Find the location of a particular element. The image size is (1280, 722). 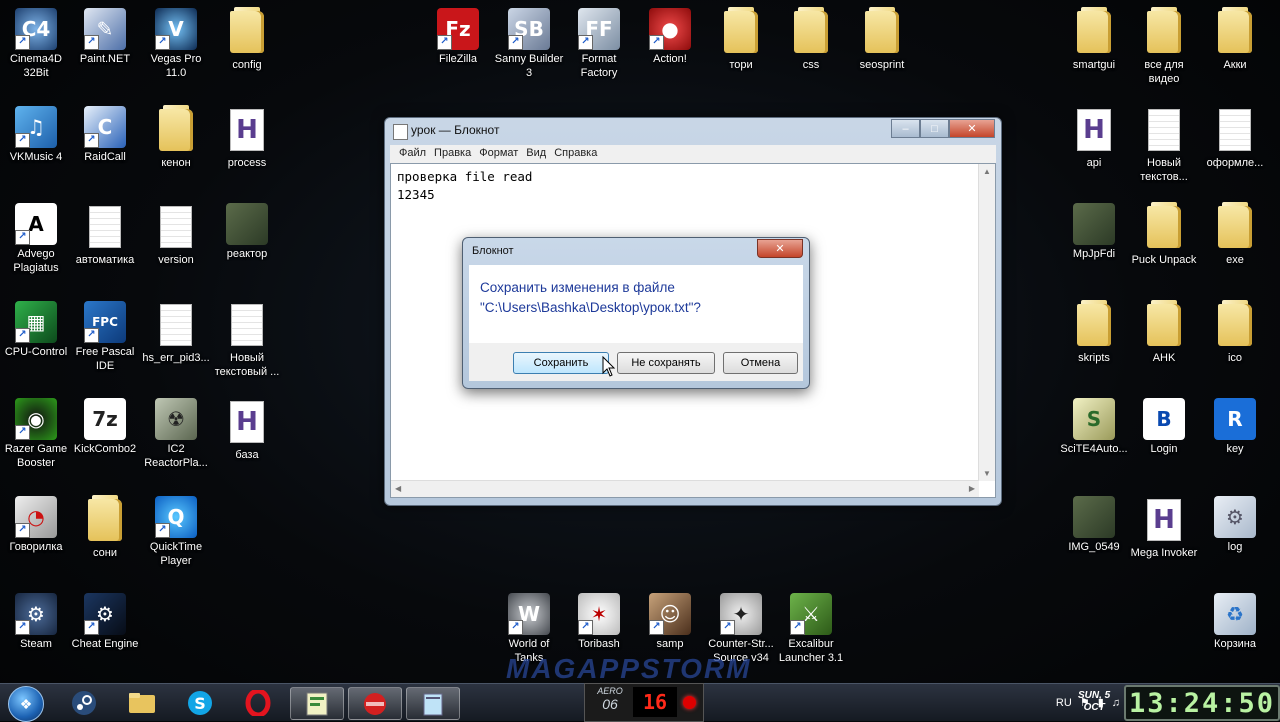

desktop-icon-27: FF ↗ Format Factory is located at coordinates (599, 41).